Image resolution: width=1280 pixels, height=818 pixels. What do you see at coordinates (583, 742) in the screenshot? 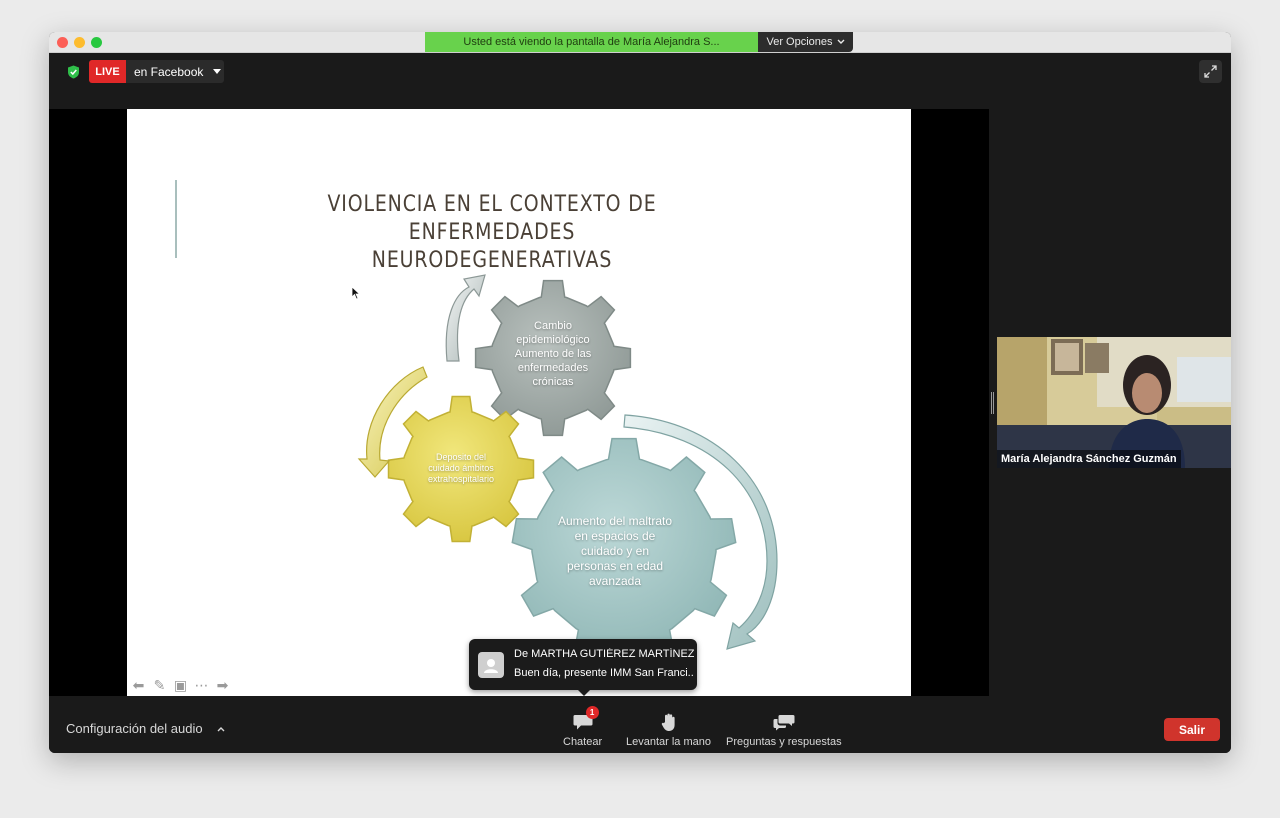
I see `chat-label: Chatear` at bounding box center [583, 742].